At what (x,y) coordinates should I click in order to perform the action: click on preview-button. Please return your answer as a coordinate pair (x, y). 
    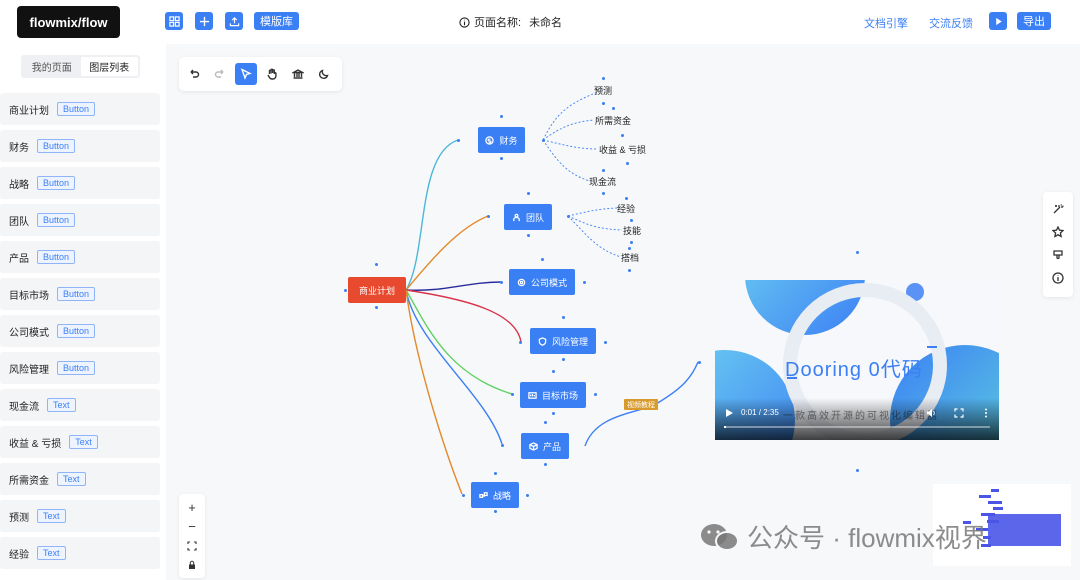
    Looking at the image, I should click on (998, 21).